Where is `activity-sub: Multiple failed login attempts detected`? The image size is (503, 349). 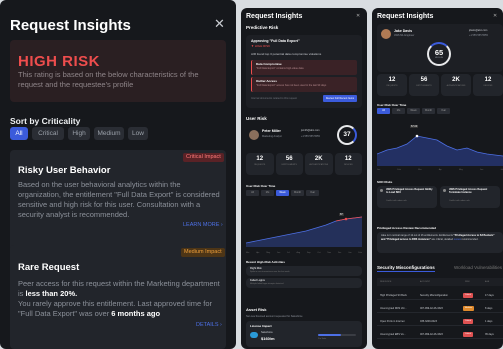
activity-sub: Multiple failed login attempts detected is located at coordinates (267, 284).